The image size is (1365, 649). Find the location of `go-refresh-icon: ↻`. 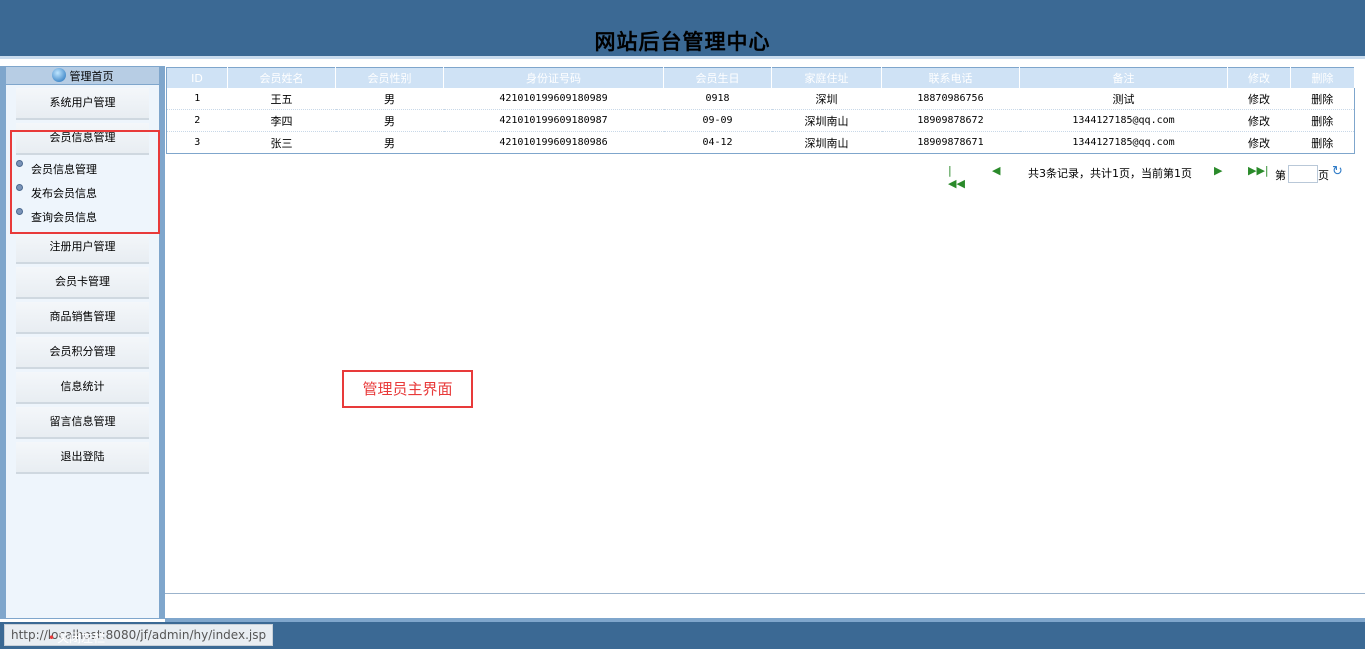

go-refresh-icon: ↻ is located at coordinates (1339, 171).